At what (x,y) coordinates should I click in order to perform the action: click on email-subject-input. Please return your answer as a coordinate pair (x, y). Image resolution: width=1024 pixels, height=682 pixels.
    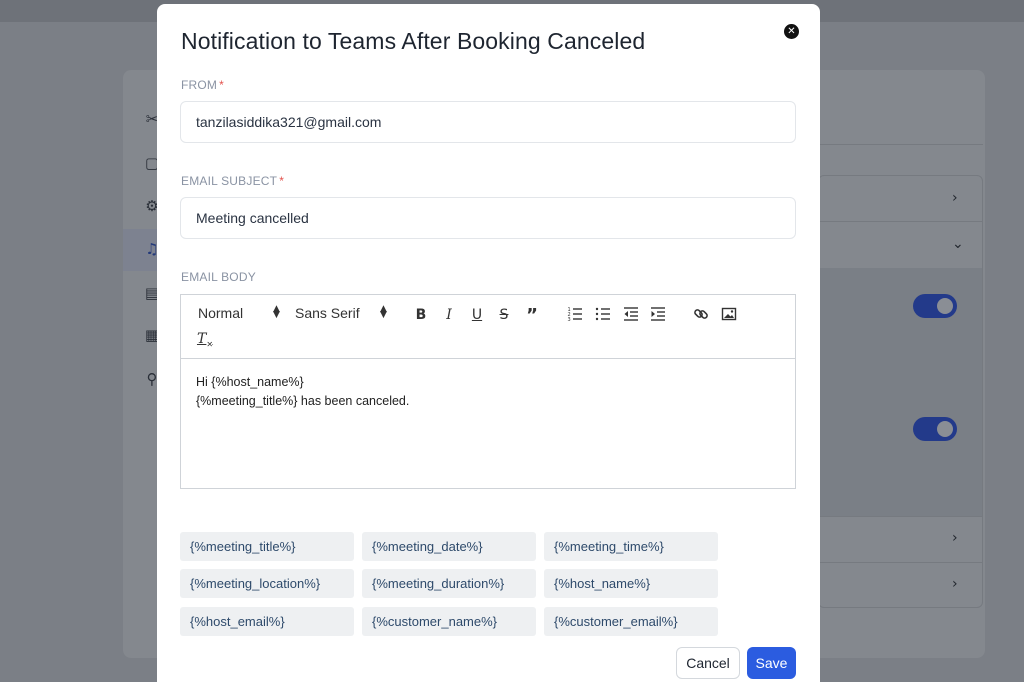
    Looking at the image, I should click on (488, 218).